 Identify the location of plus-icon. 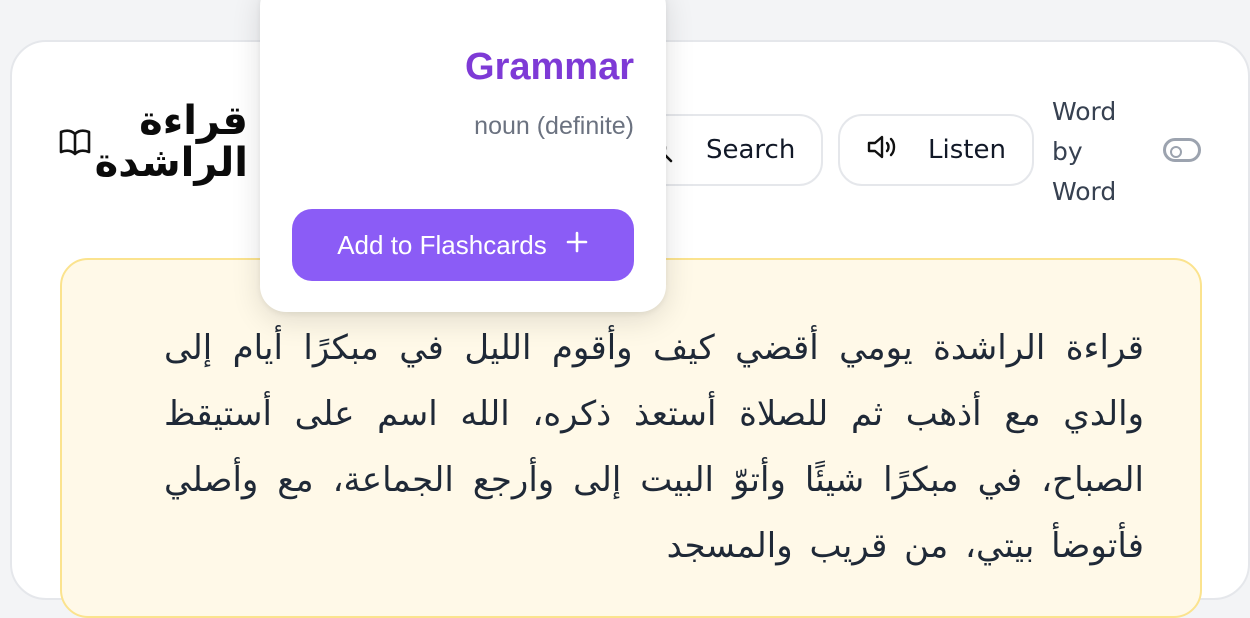
(577, 245).